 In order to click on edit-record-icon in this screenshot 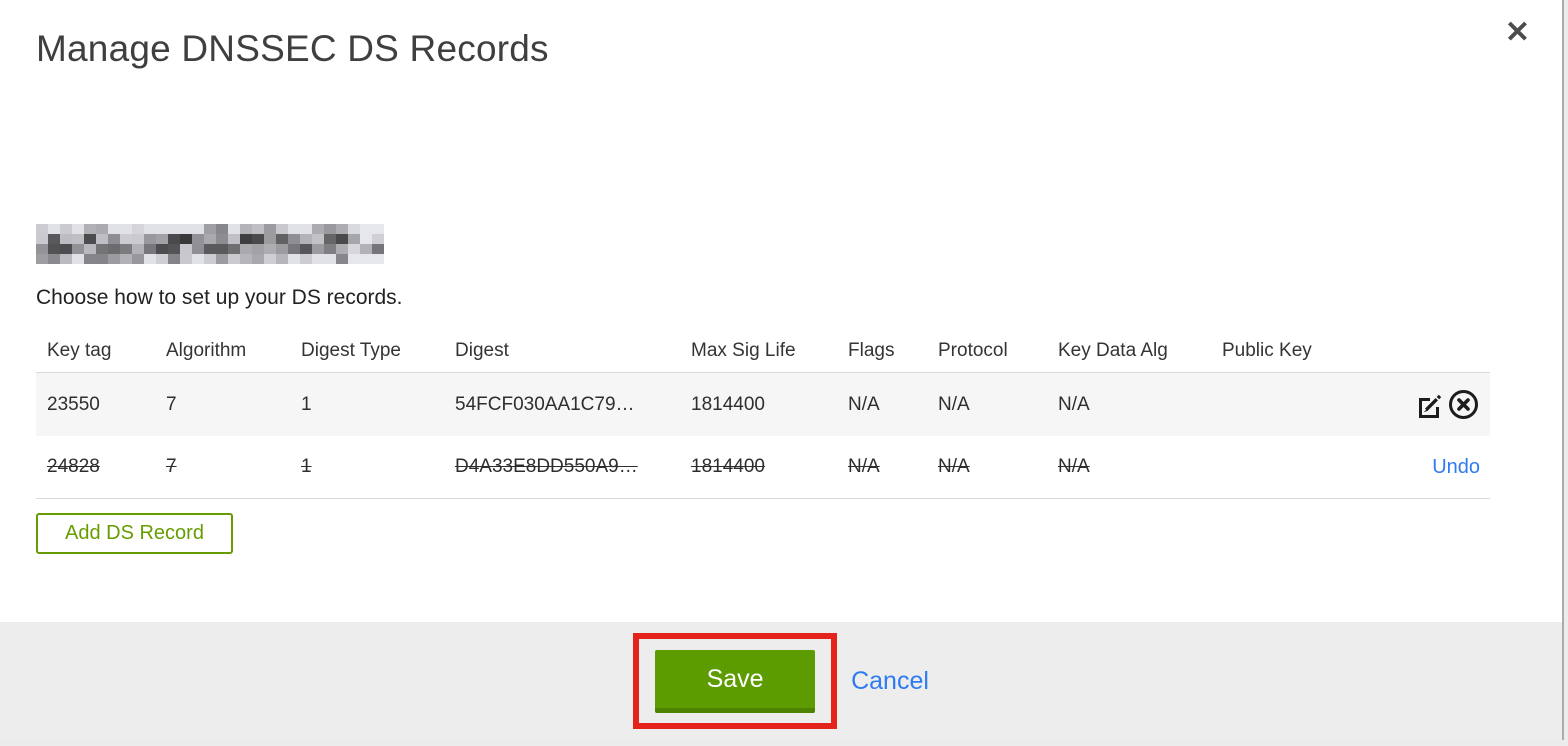, I will do `click(1429, 404)`.